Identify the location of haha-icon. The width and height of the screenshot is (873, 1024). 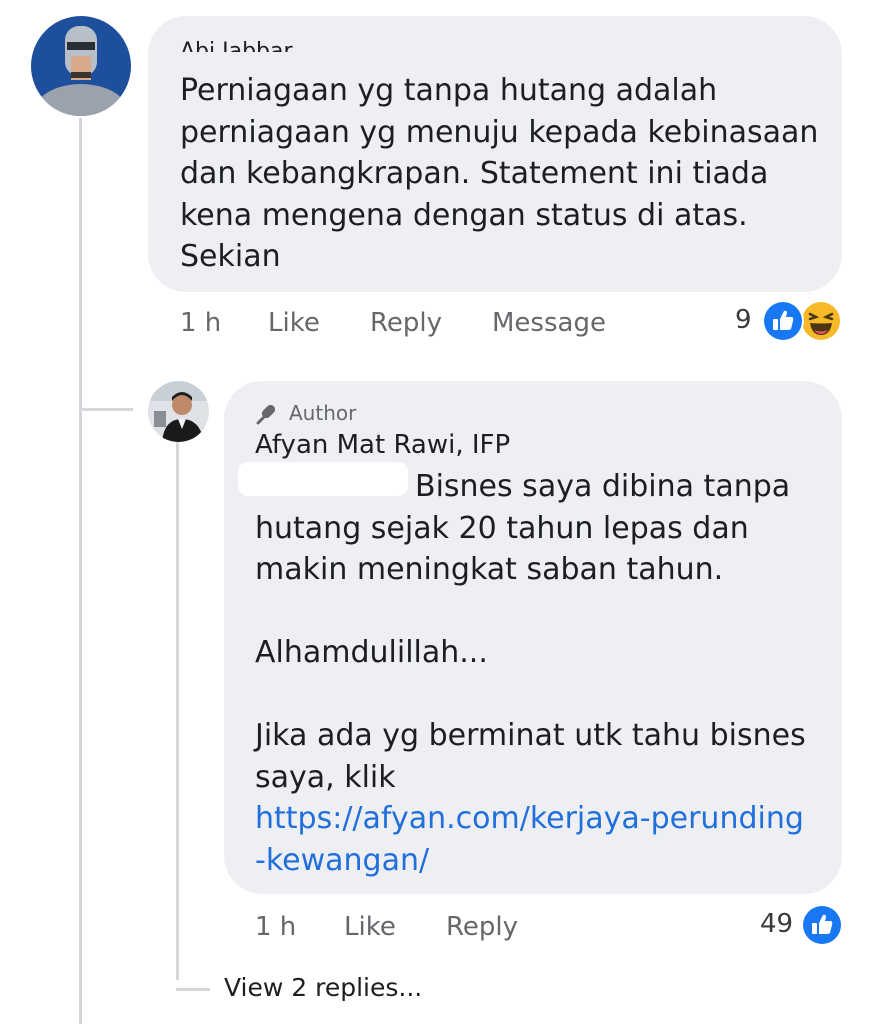
(821, 321).